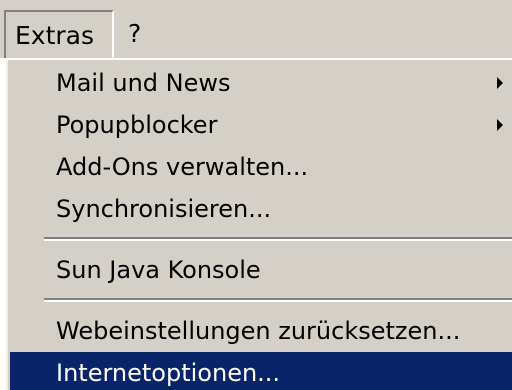 This screenshot has width=512, height=390. What do you see at coordinates (143, 83) in the screenshot?
I see `menu-item-label: Mail und News` at bounding box center [143, 83].